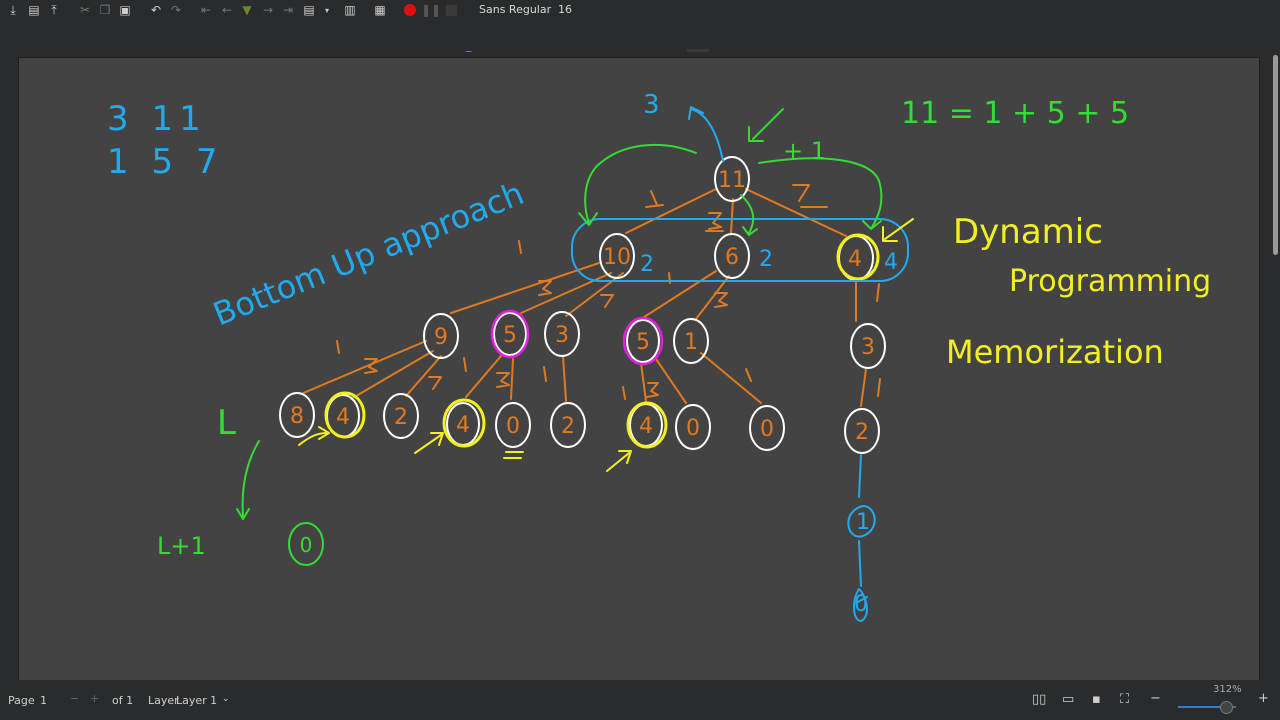 The image size is (1280, 720). I want to click on go-last-page-icon: ⇥, so click(288, 10).